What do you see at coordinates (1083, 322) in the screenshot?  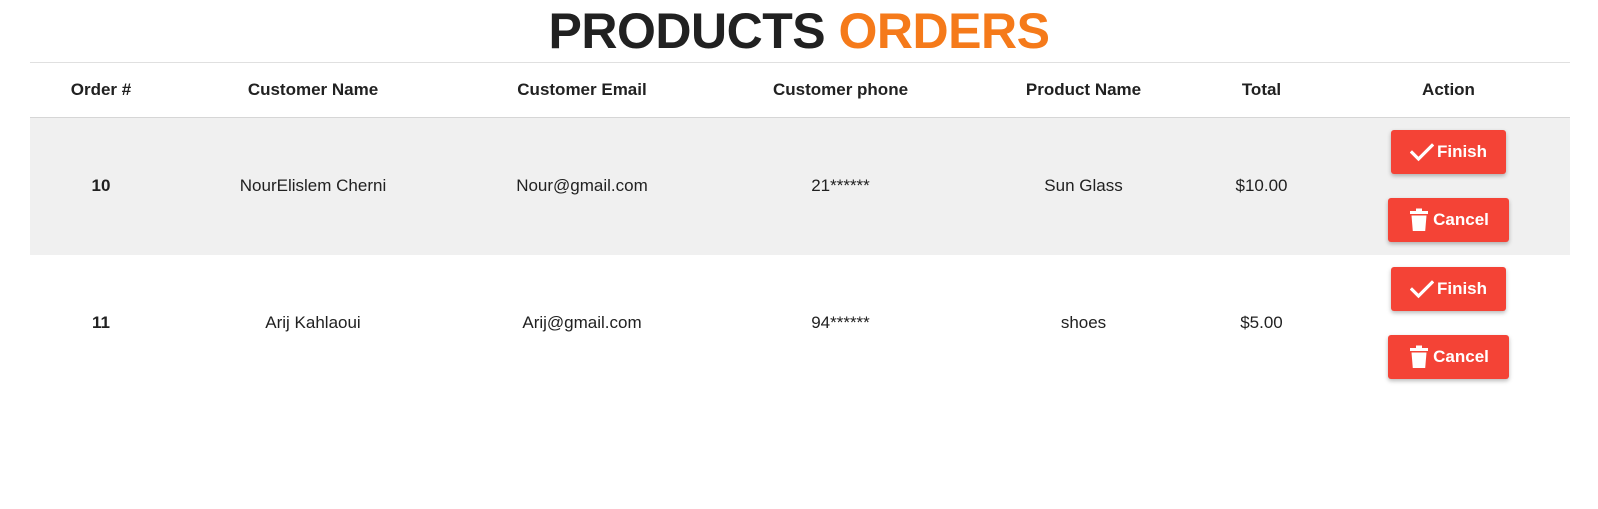 I see `product-name-cell: shoes` at bounding box center [1083, 322].